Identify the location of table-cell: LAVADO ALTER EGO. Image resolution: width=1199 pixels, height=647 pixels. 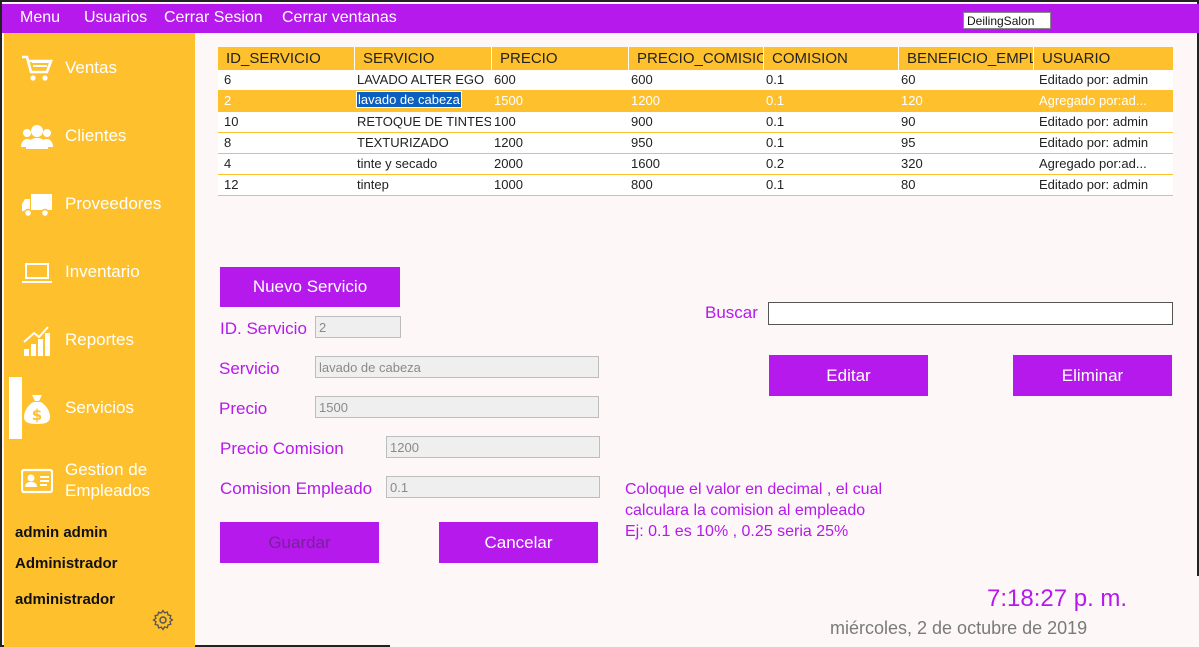
(421, 79).